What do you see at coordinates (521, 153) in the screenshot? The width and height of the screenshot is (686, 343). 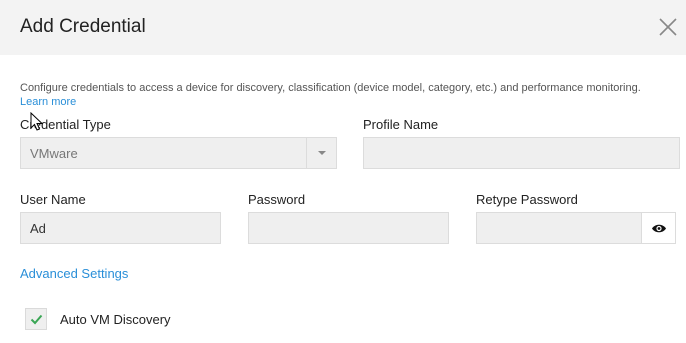 I see `profile-name-input` at bounding box center [521, 153].